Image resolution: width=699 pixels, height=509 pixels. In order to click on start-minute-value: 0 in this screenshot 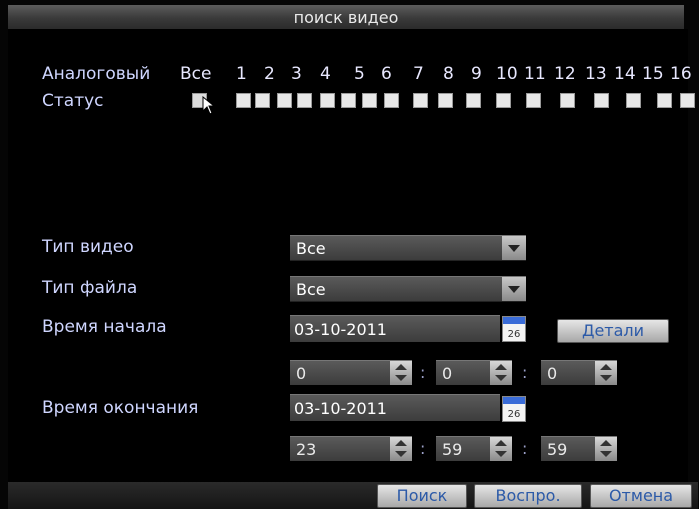, I will do `click(447, 373)`.